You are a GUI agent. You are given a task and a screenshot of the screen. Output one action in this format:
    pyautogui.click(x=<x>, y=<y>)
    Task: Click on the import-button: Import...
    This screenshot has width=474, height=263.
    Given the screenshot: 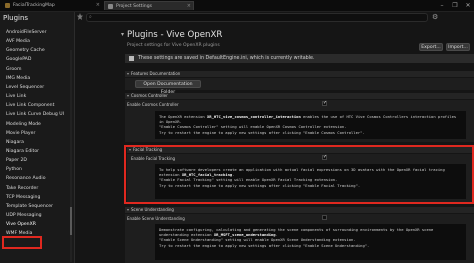 What is the action you would take?
    pyautogui.click(x=458, y=47)
    